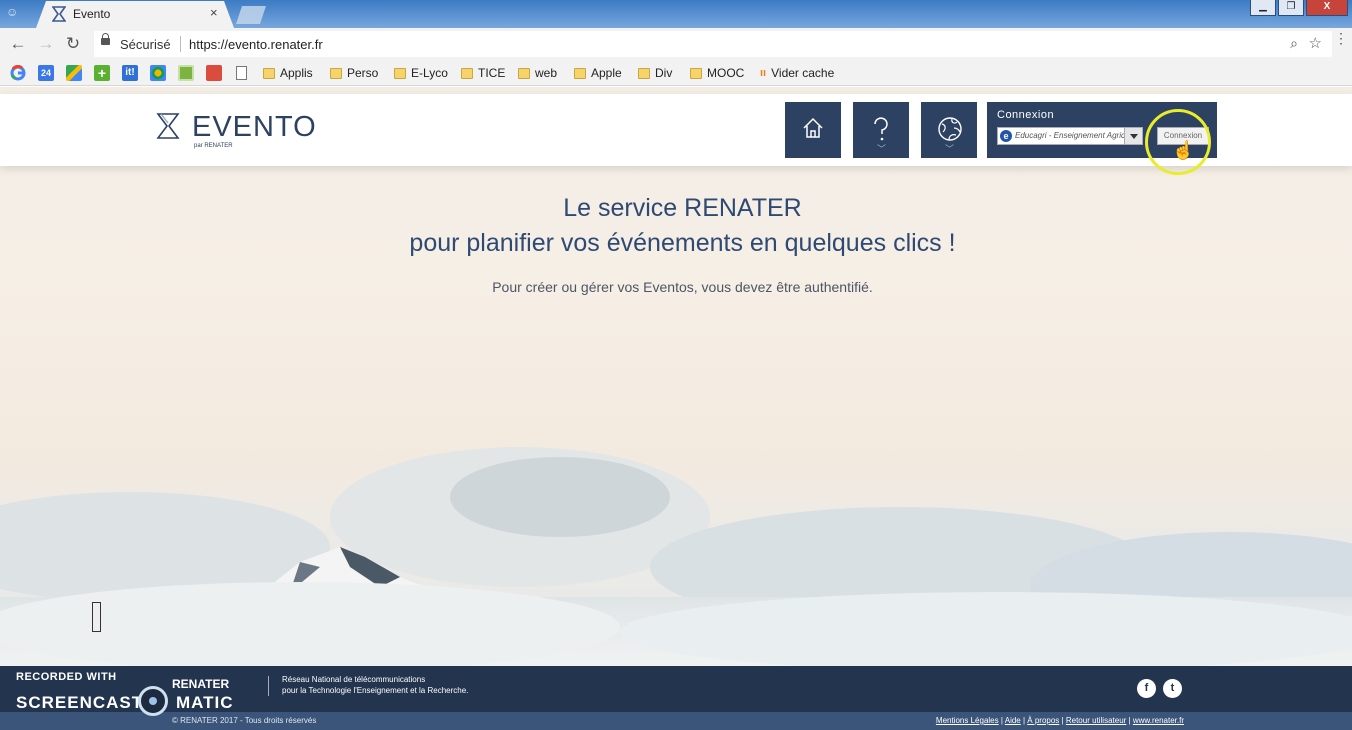  I want to click on url-text: https://evento.renater.fr, so click(256, 44).